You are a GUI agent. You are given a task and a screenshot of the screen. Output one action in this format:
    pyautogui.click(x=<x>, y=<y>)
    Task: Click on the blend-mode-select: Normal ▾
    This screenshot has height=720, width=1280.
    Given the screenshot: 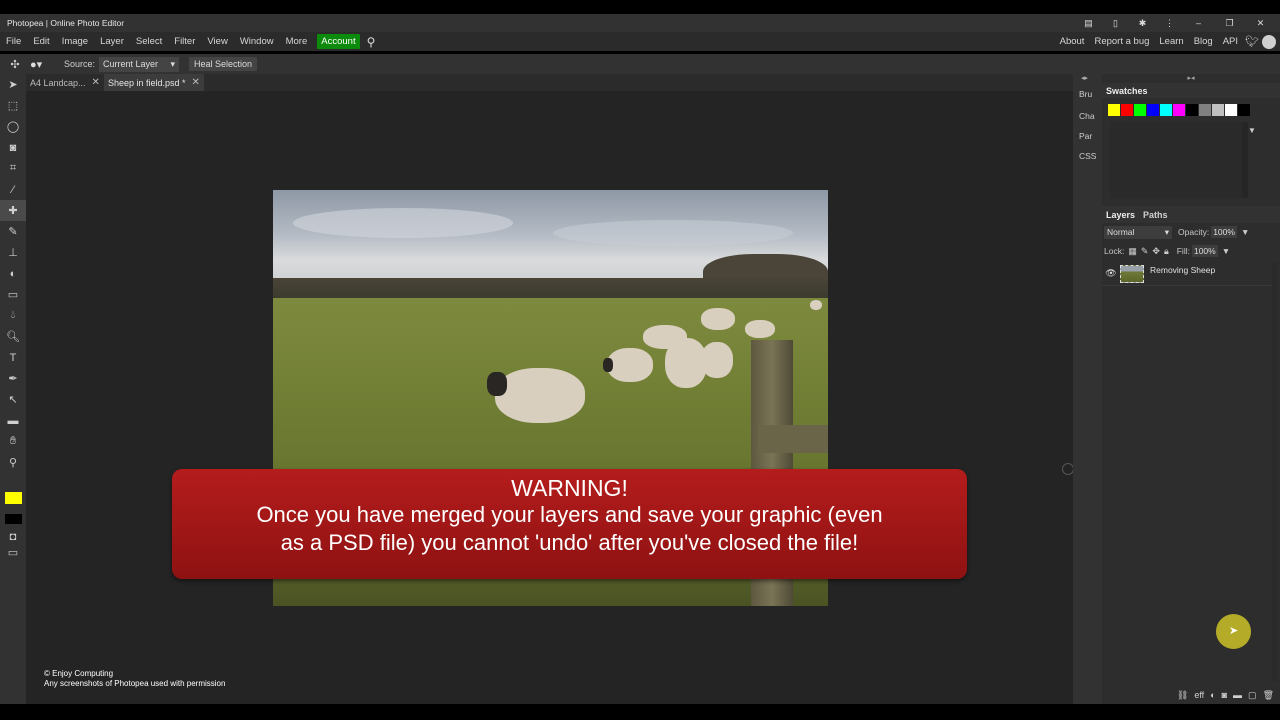 What is the action you would take?
    pyautogui.click(x=1138, y=232)
    